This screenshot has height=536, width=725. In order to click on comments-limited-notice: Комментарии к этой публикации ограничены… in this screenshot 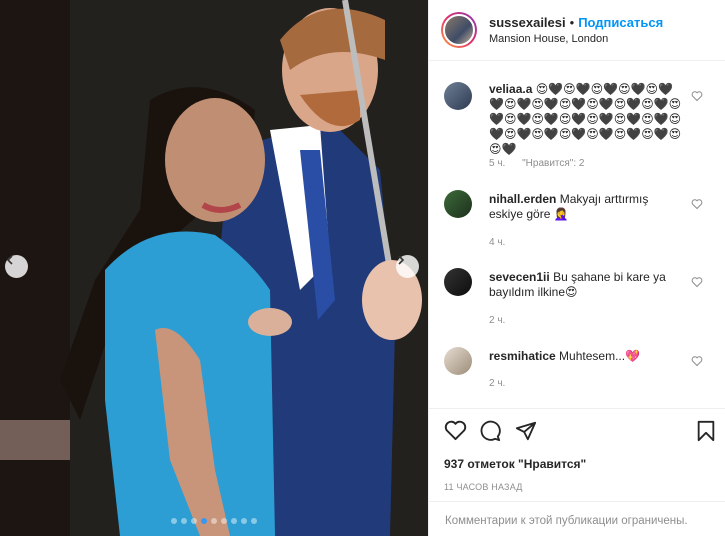, I will do `click(577, 518)`.